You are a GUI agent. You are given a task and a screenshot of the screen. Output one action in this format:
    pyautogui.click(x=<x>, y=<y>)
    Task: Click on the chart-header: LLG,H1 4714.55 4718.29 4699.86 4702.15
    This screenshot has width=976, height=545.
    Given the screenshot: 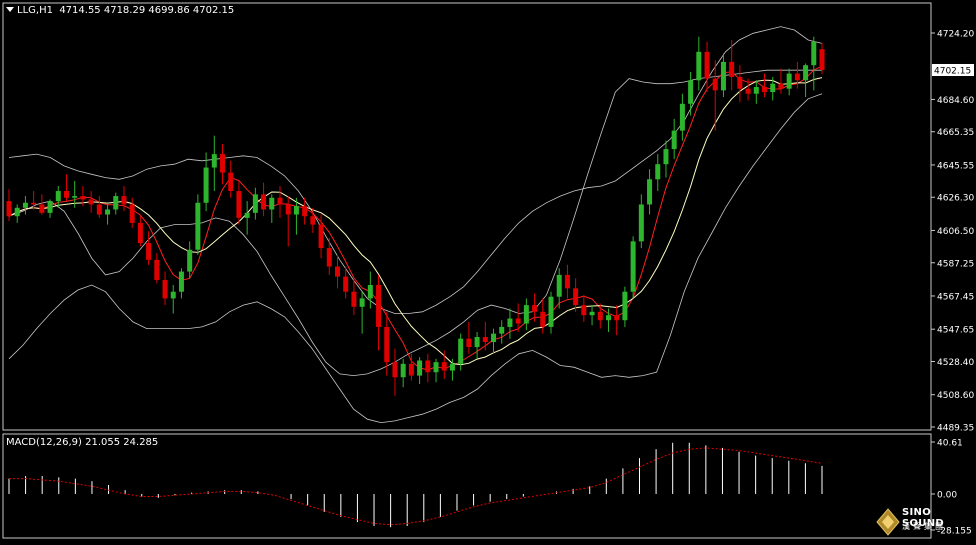 What is the action you would take?
    pyautogui.click(x=120, y=10)
    